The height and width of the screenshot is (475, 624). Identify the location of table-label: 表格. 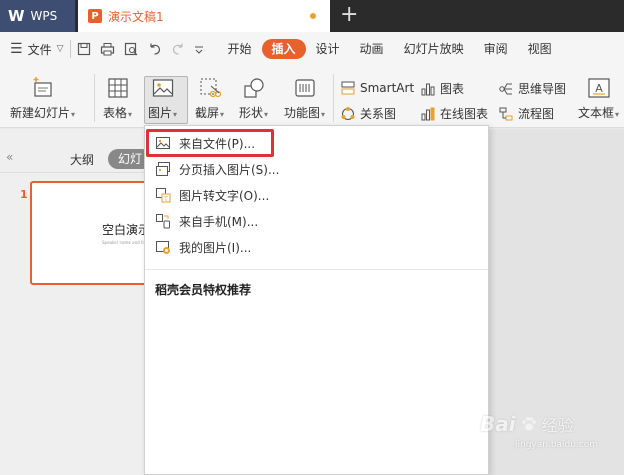
(115, 113).